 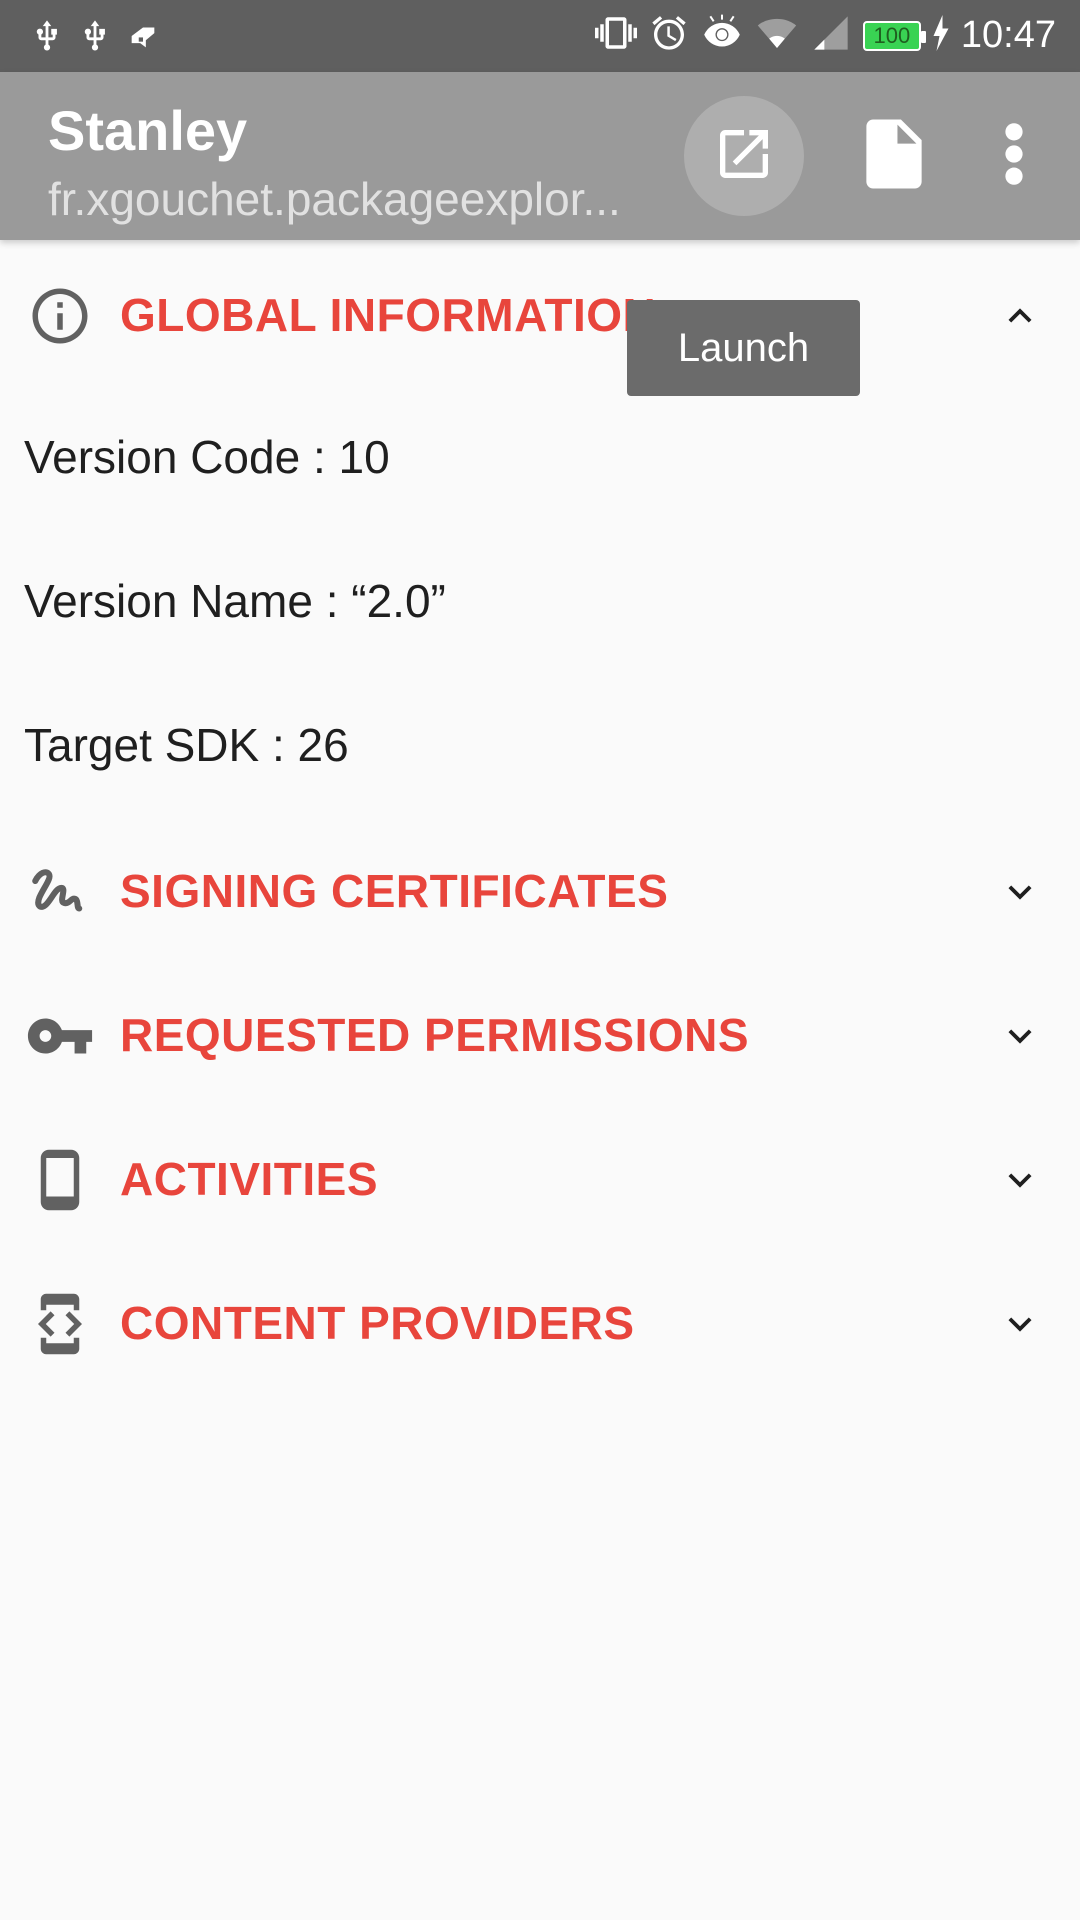 I want to click on phone-icon, so click(x=60, y=1180).